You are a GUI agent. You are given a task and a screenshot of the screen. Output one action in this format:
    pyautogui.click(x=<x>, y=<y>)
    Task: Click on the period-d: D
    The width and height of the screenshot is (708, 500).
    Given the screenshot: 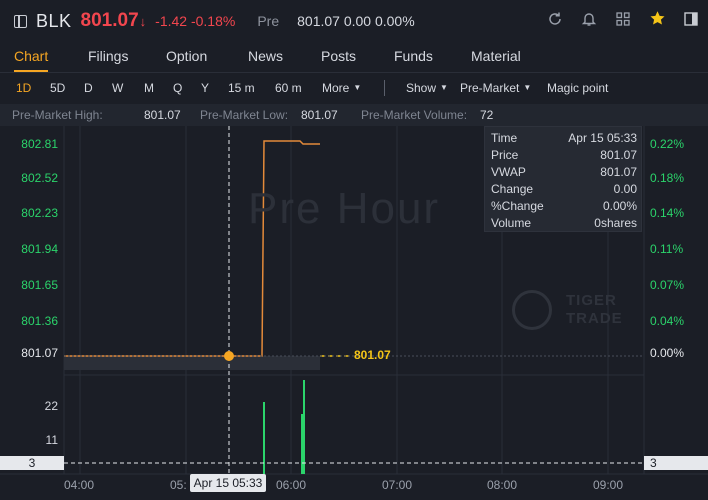 What is the action you would take?
    pyautogui.click(x=88, y=88)
    